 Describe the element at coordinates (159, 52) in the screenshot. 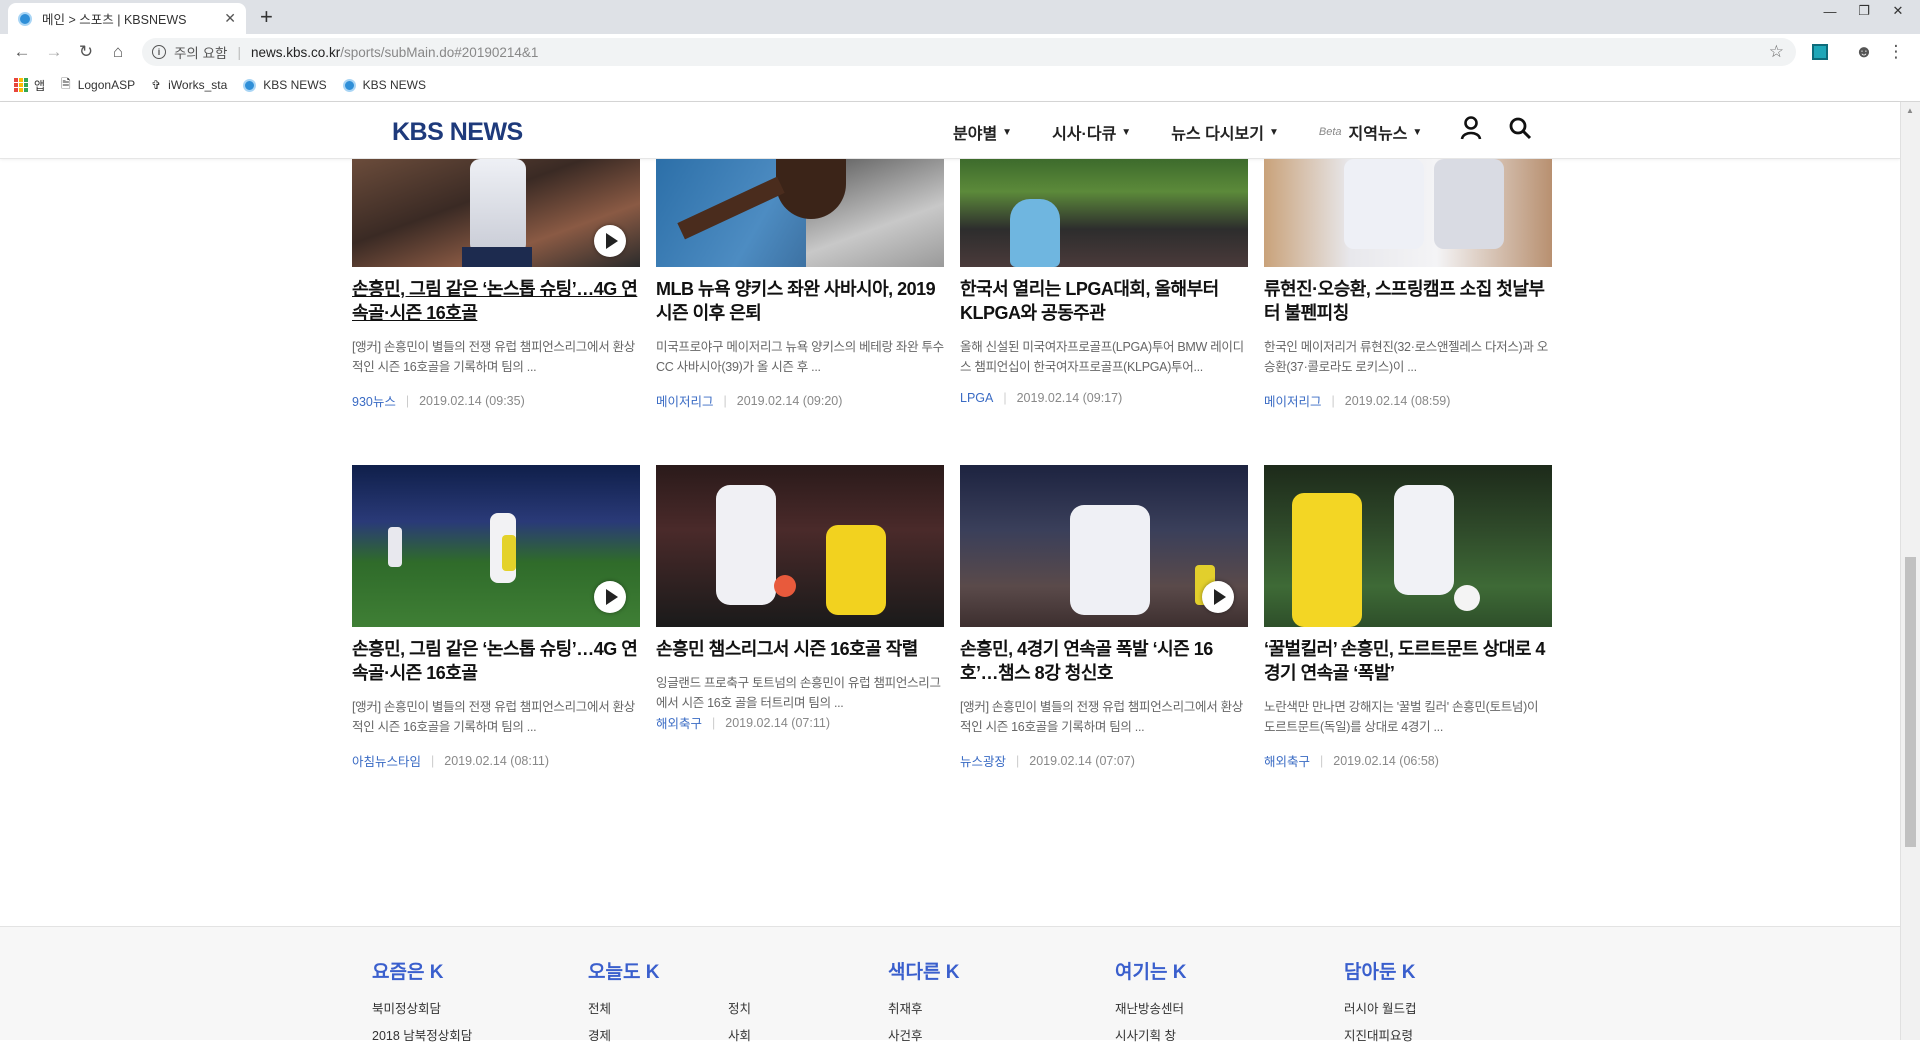

I see `info-icon: i` at that location.